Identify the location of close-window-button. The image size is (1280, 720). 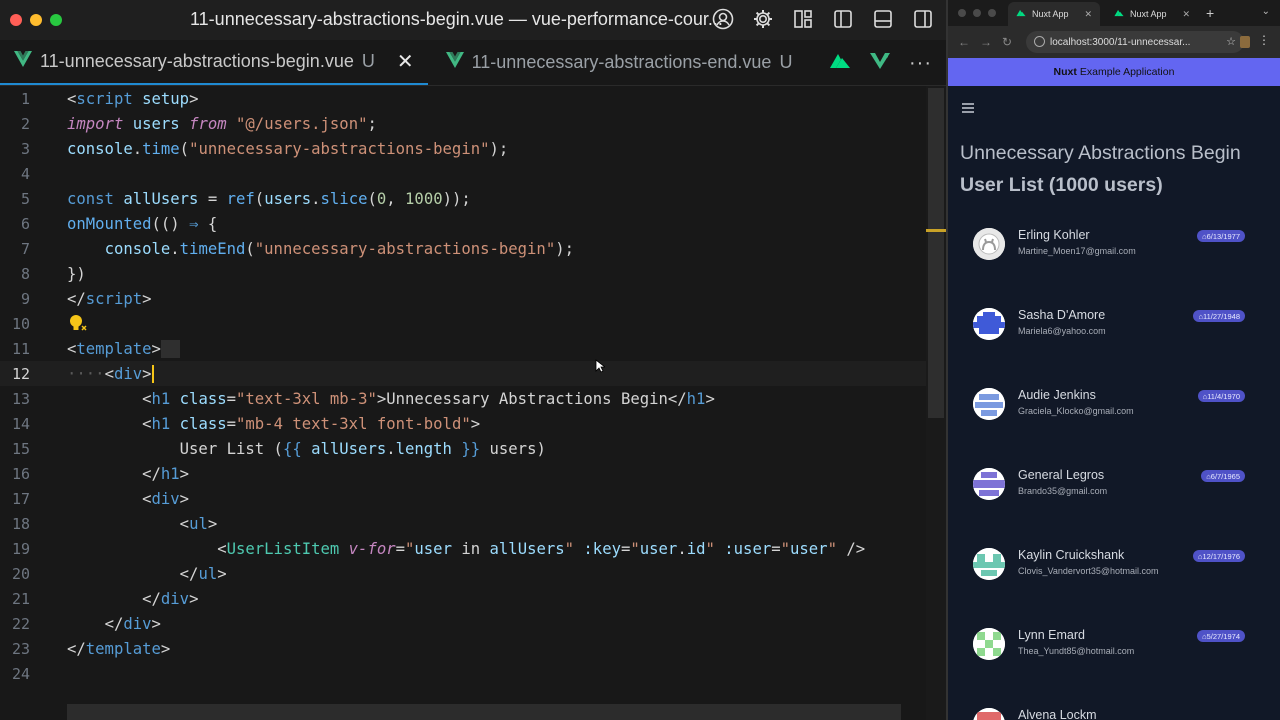
(16, 20).